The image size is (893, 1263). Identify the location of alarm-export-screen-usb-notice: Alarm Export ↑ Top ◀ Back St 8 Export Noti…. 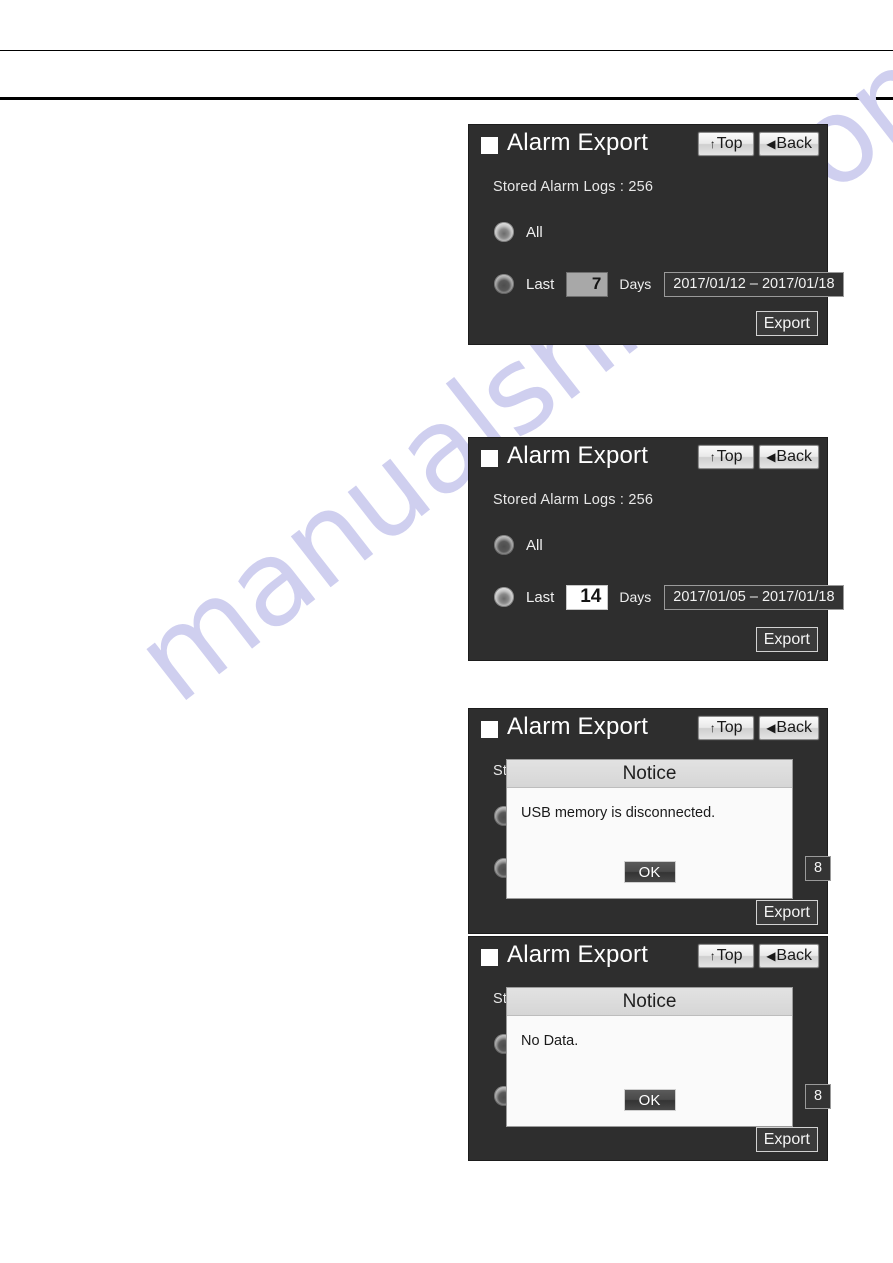
(650, 821).